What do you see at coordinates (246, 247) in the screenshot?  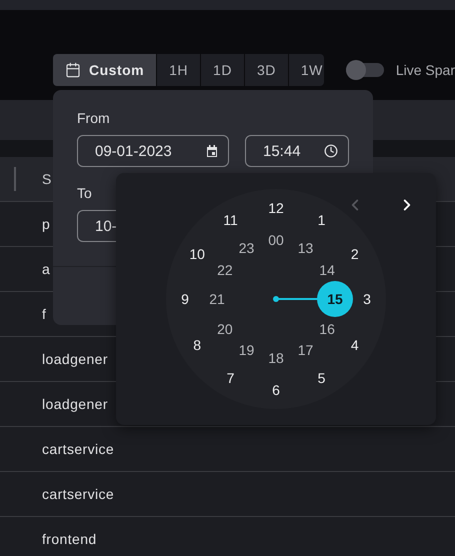 I see `hour-option: 23` at bounding box center [246, 247].